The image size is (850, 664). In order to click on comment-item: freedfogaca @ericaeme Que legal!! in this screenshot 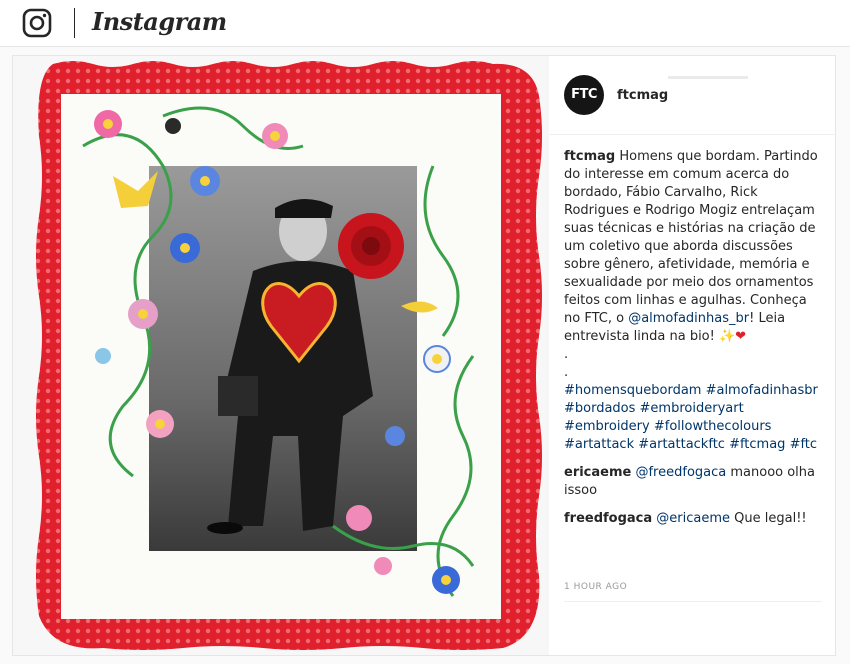, I will do `click(695, 519)`.